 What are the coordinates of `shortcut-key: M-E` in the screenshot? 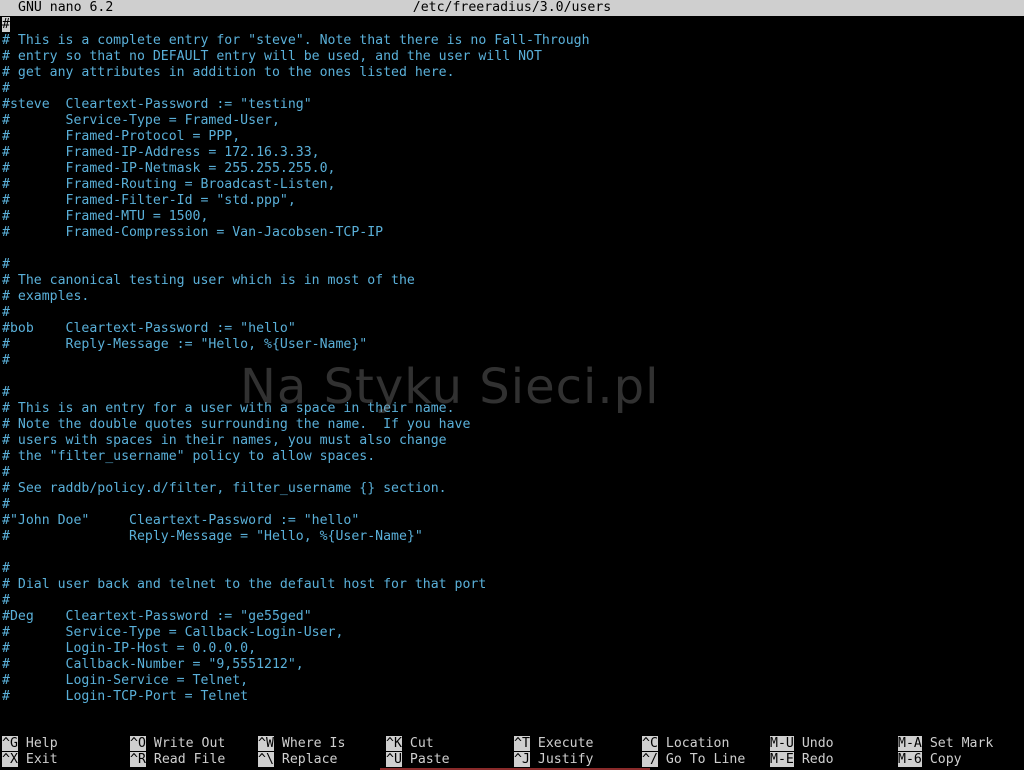 It's located at (782, 759).